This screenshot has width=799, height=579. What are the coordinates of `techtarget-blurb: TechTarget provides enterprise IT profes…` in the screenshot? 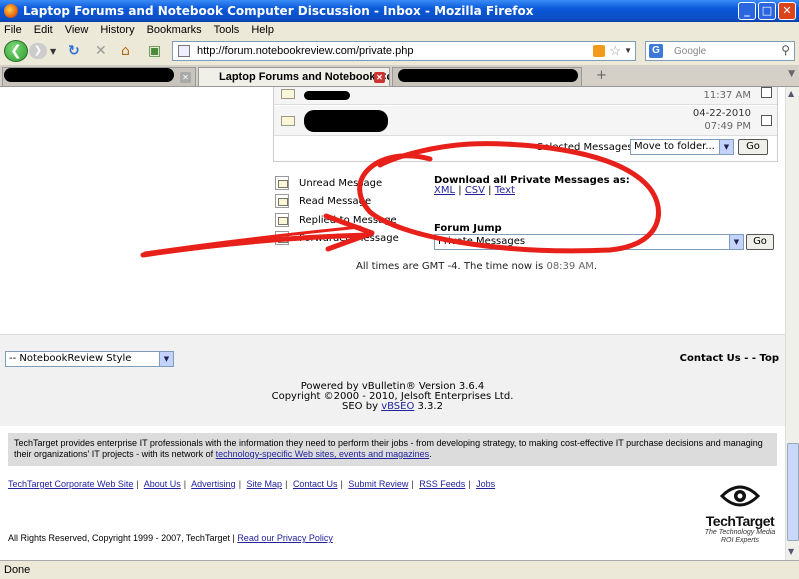 It's located at (392, 449).